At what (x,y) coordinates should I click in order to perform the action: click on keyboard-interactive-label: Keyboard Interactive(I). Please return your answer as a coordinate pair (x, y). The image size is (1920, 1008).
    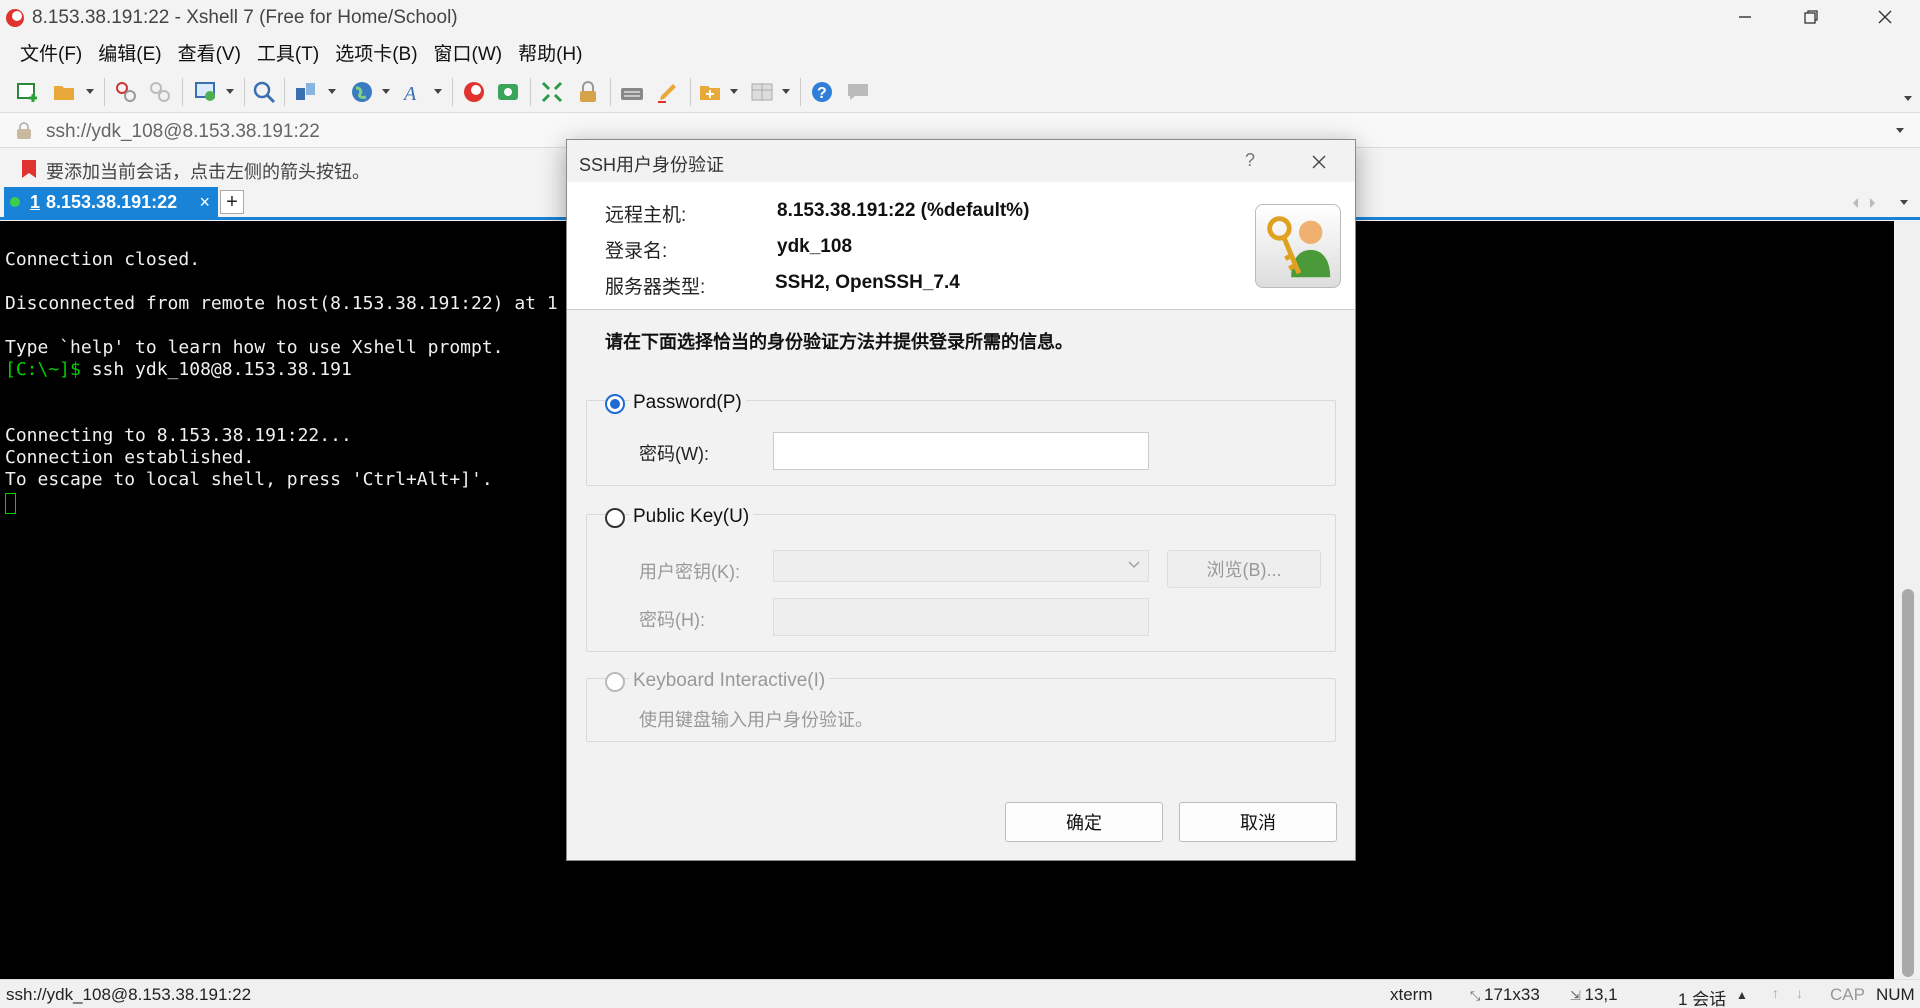
    Looking at the image, I should click on (729, 681).